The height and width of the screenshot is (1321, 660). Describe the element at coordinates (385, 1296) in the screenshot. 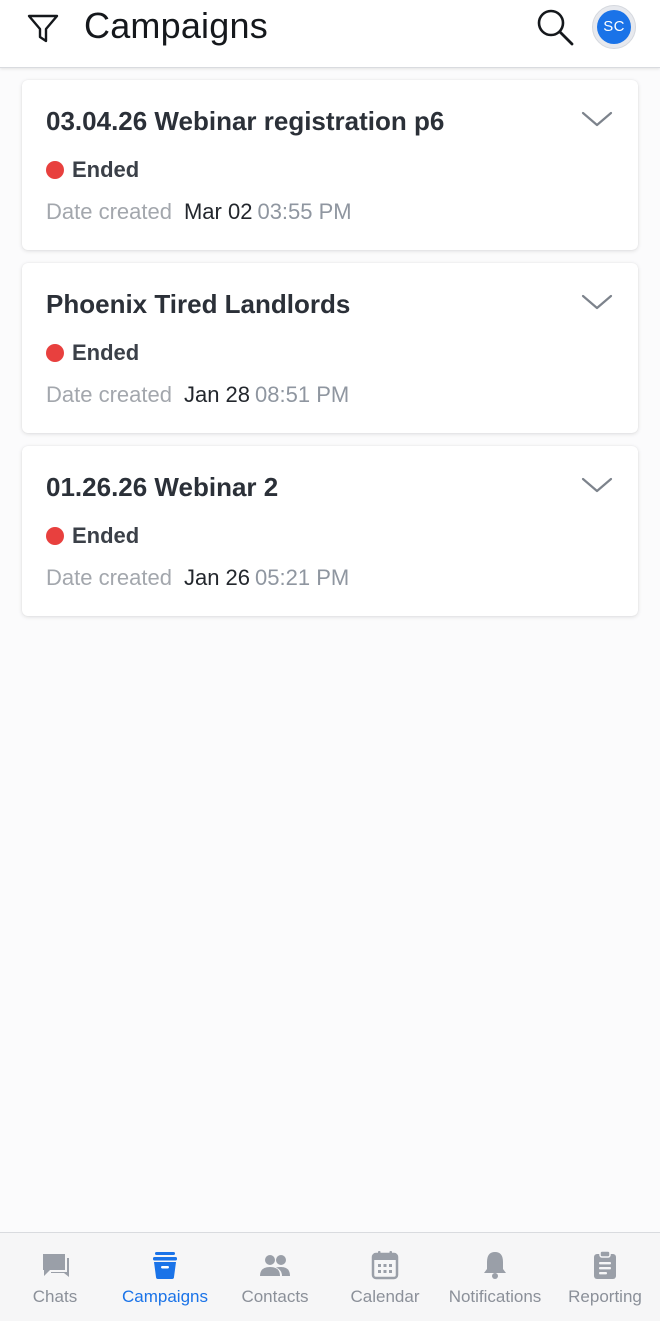

I see `nav-label-calendar: Calendar` at that location.